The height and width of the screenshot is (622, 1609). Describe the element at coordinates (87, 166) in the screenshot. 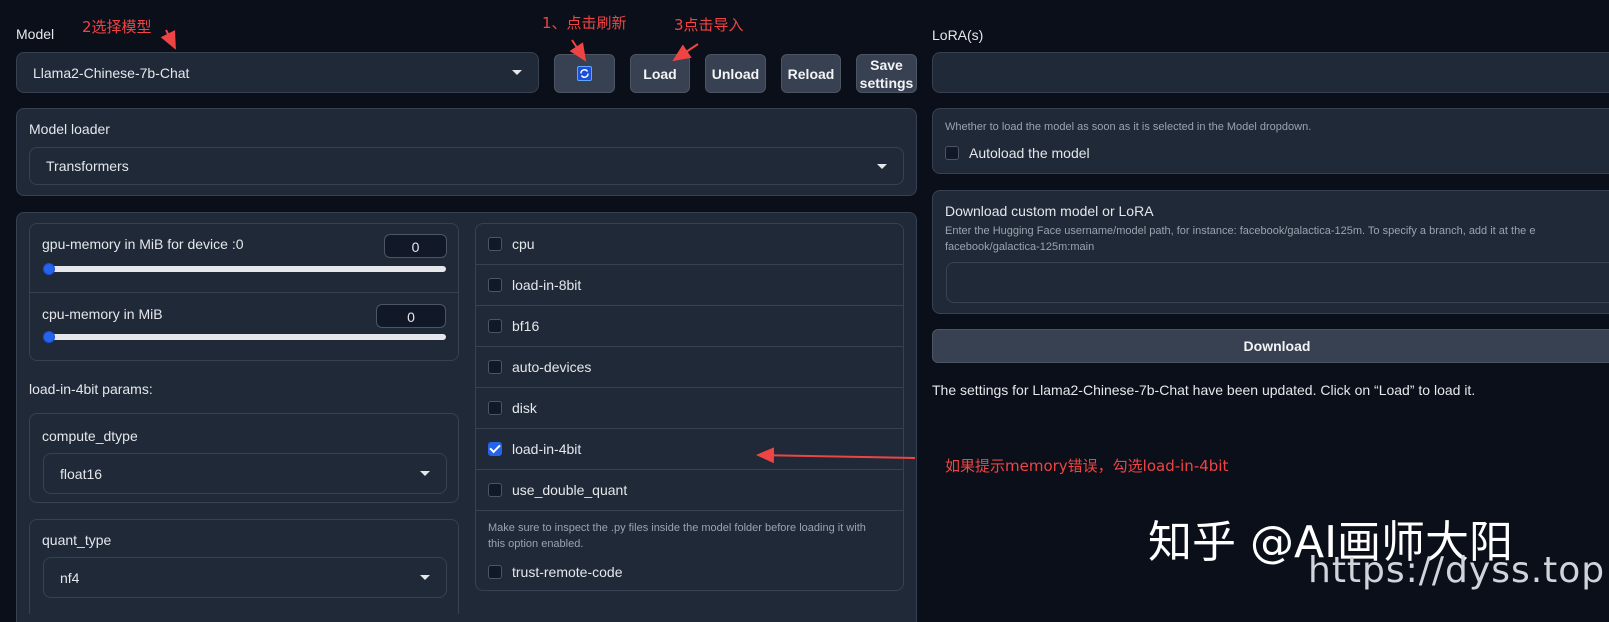

I see `model-loader-value: Transformers` at that location.